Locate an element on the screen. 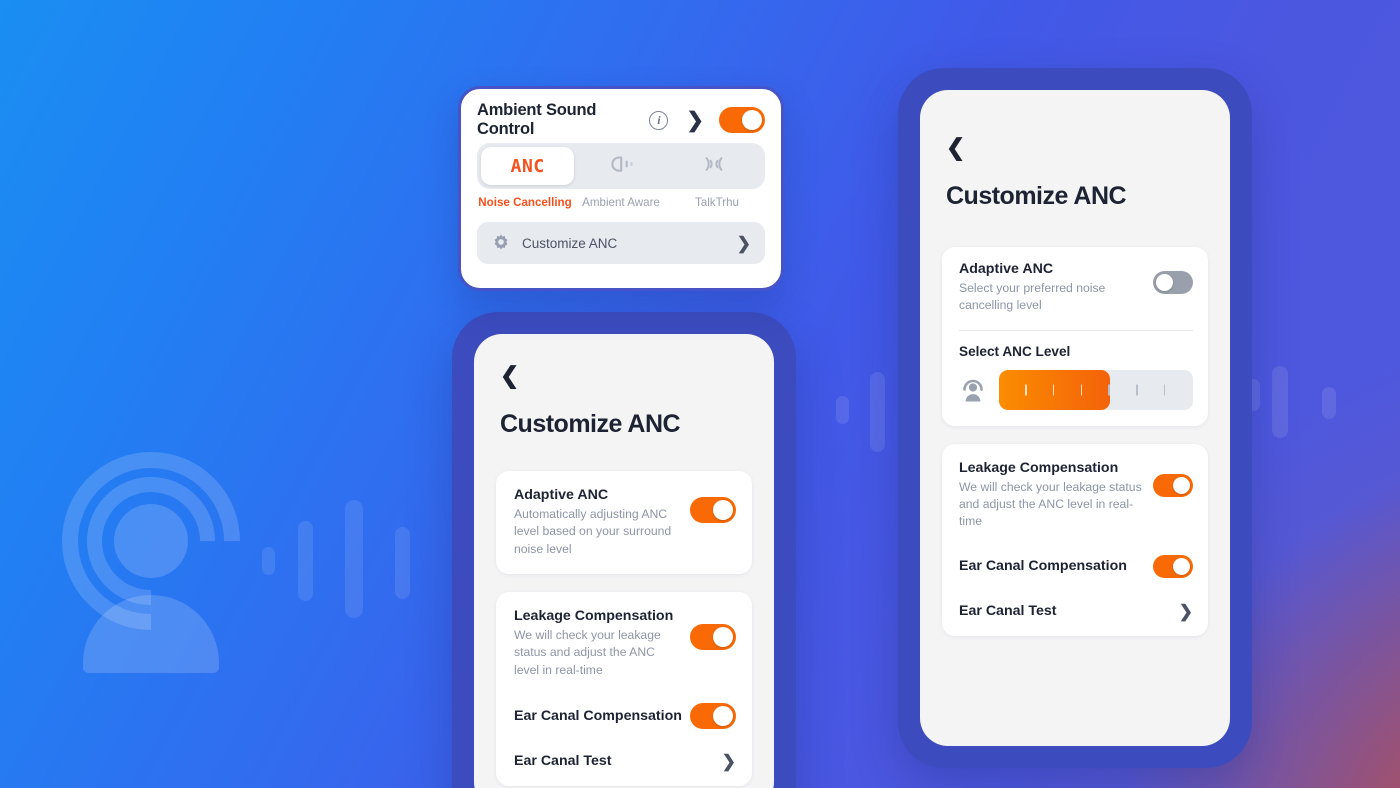 The width and height of the screenshot is (1400, 788). anc-level-track is located at coordinates (1096, 389).